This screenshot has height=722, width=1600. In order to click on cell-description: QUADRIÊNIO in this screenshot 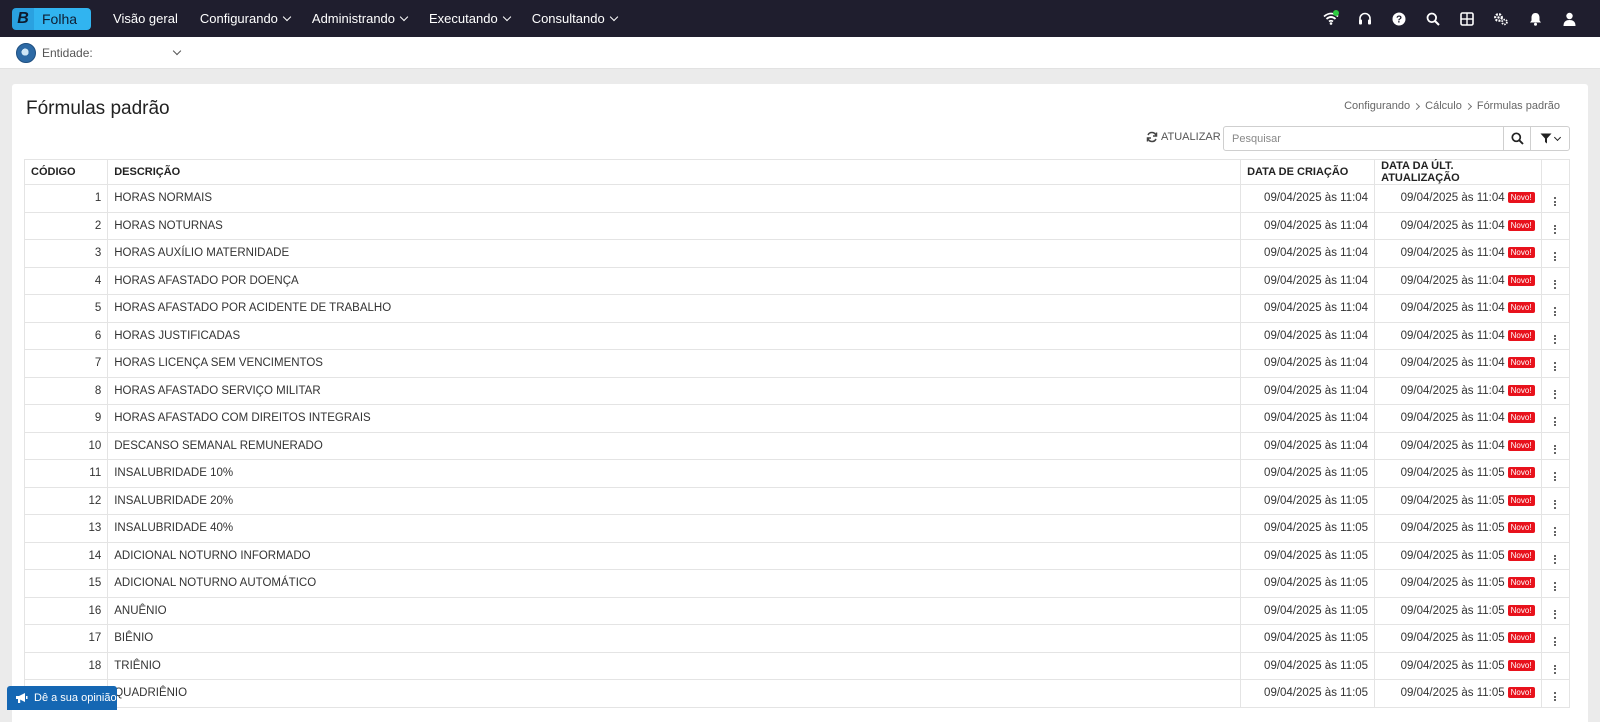, I will do `click(674, 693)`.